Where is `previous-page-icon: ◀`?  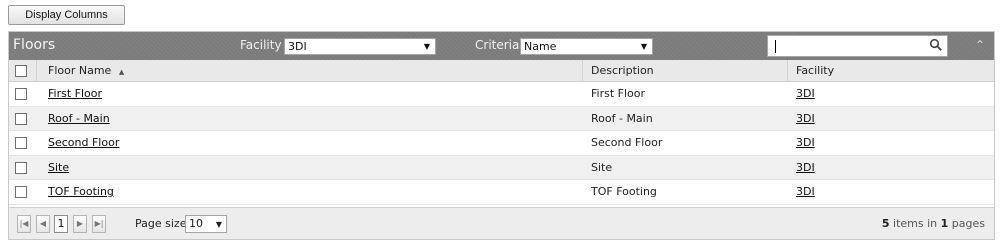 previous-page-icon: ◀ is located at coordinates (43, 224).